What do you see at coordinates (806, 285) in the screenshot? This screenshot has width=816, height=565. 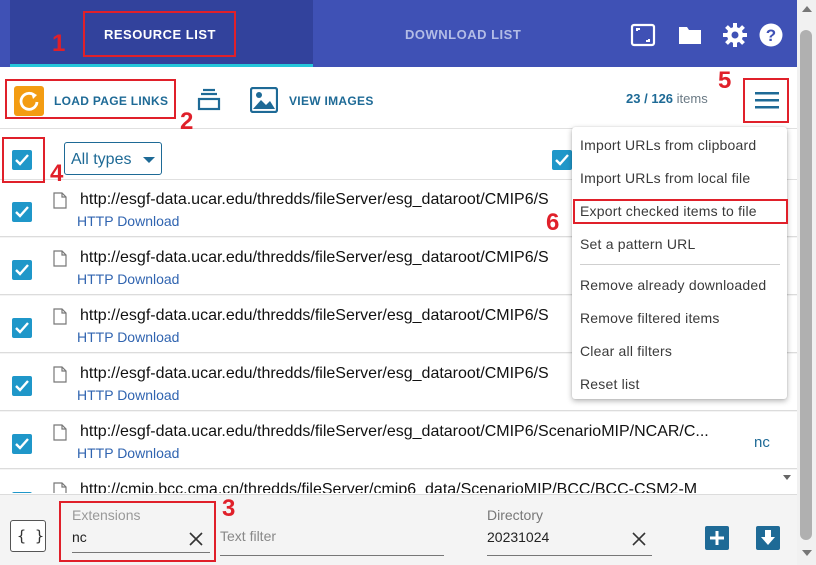 I see `scrollbar-thumb` at bounding box center [806, 285].